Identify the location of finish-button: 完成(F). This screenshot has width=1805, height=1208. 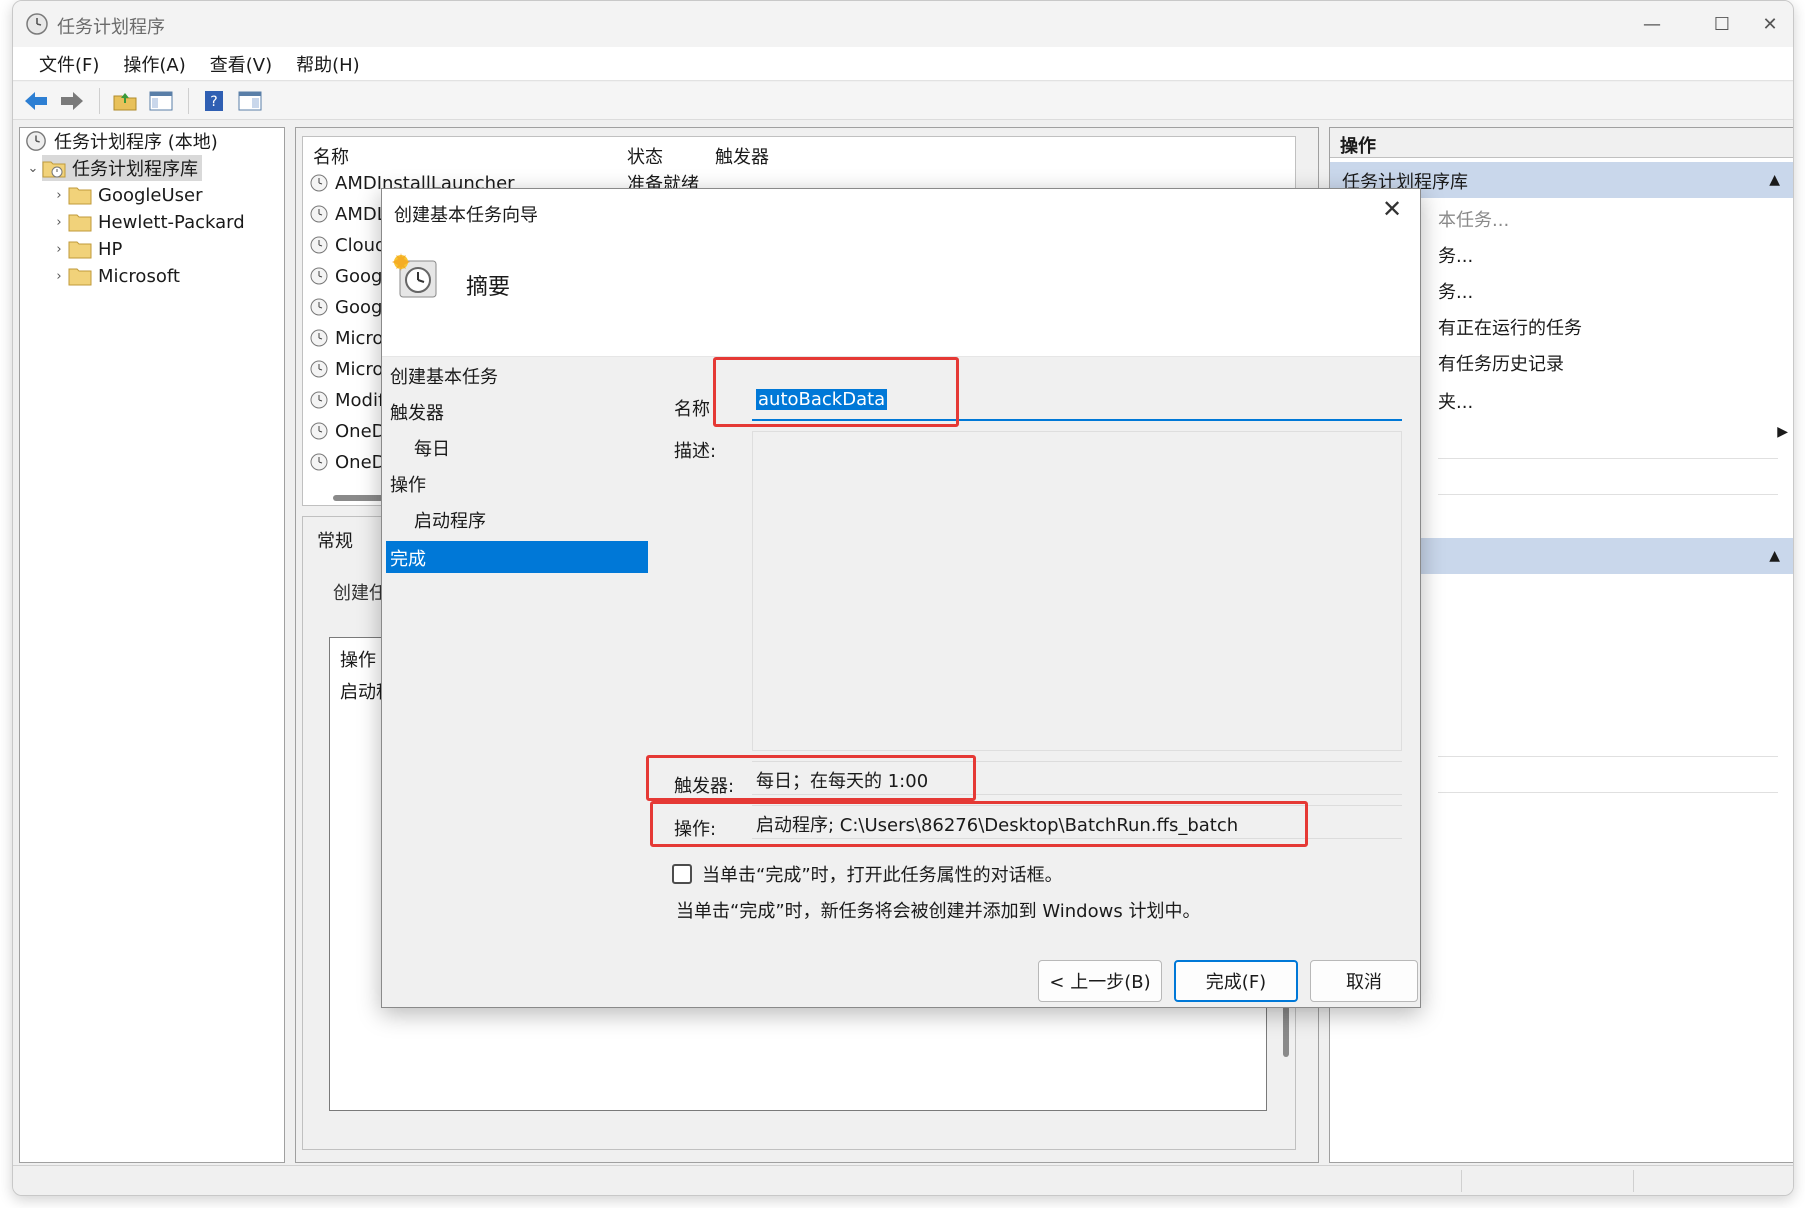
(1236, 981).